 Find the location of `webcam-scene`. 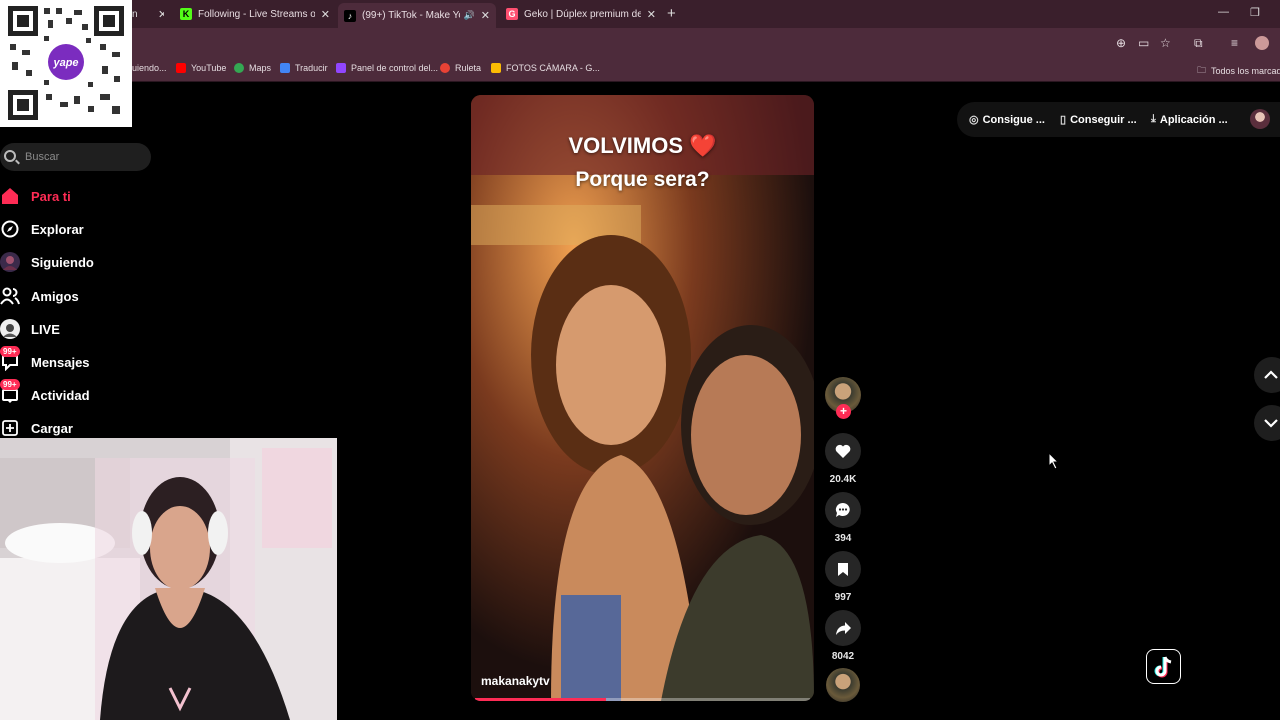

webcam-scene is located at coordinates (168, 579).